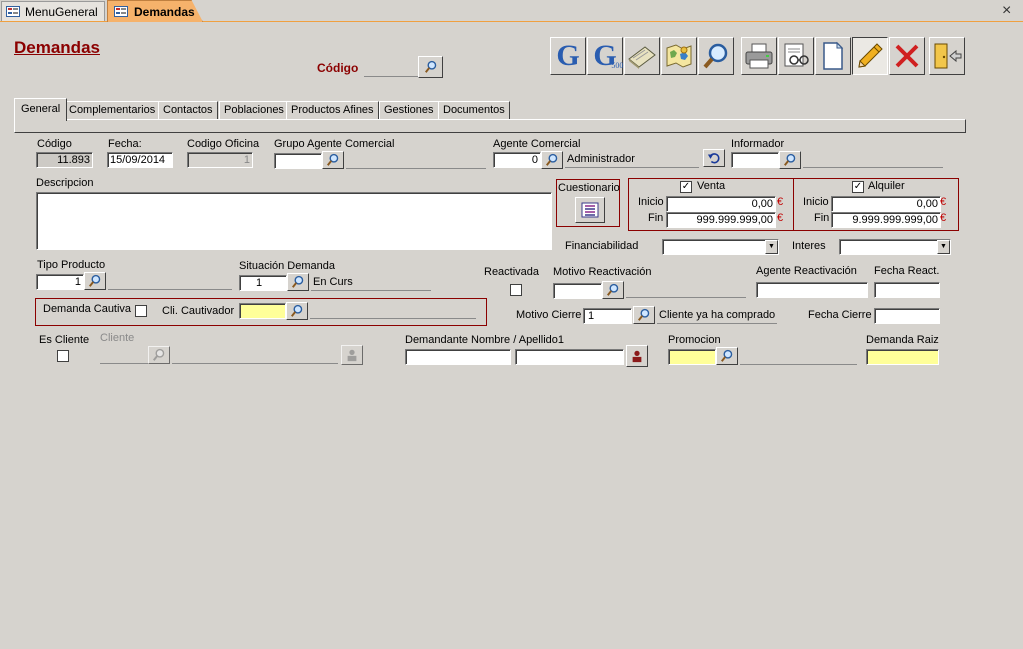  Describe the element at coordinates (721, 204) in the screenshot. I see `venta-inicio-field: 0,00` at that location.